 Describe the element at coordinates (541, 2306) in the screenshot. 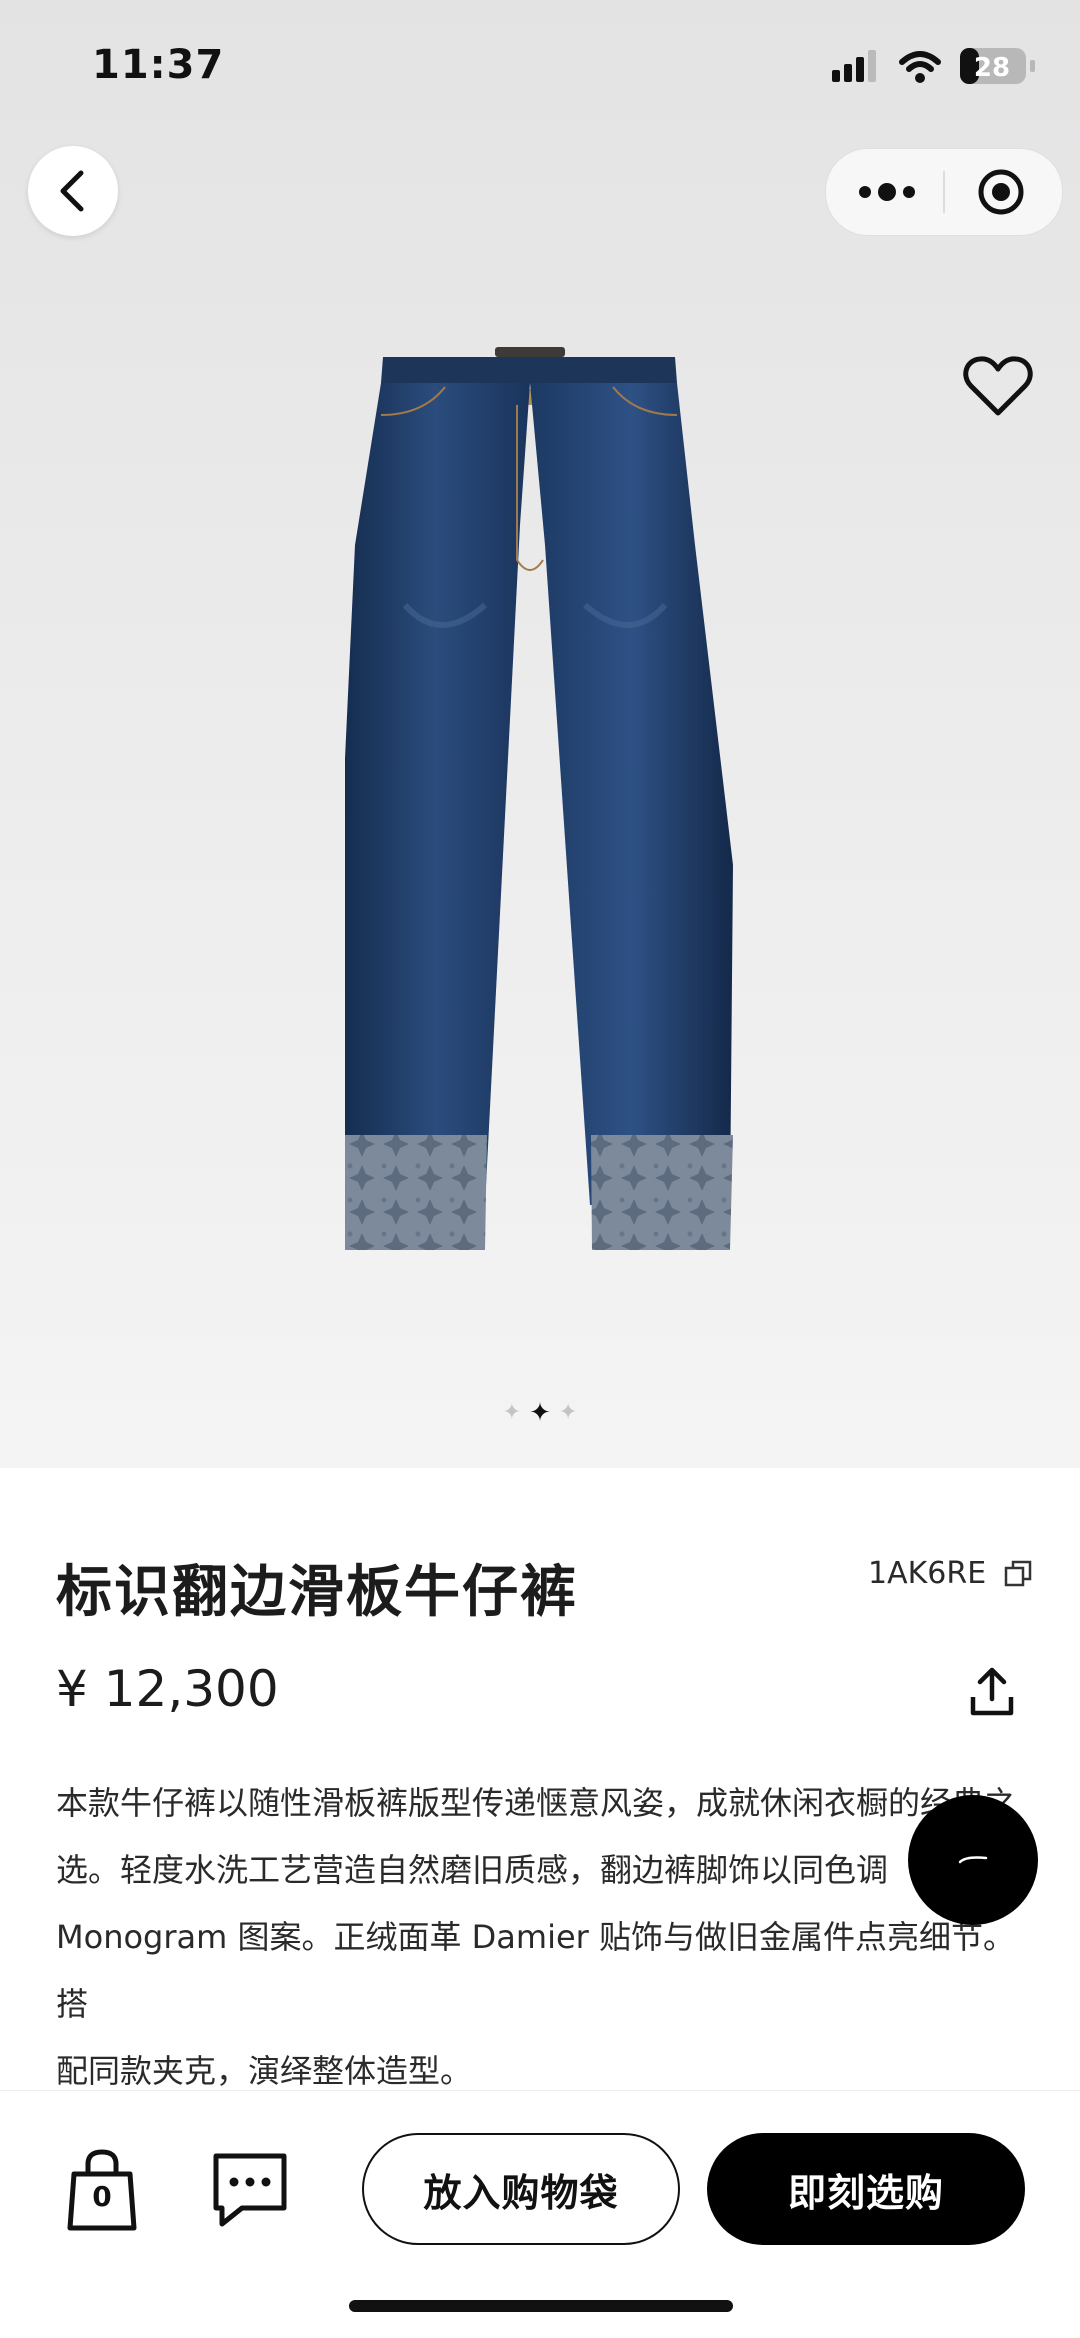

I see `home-indicator` at that location.